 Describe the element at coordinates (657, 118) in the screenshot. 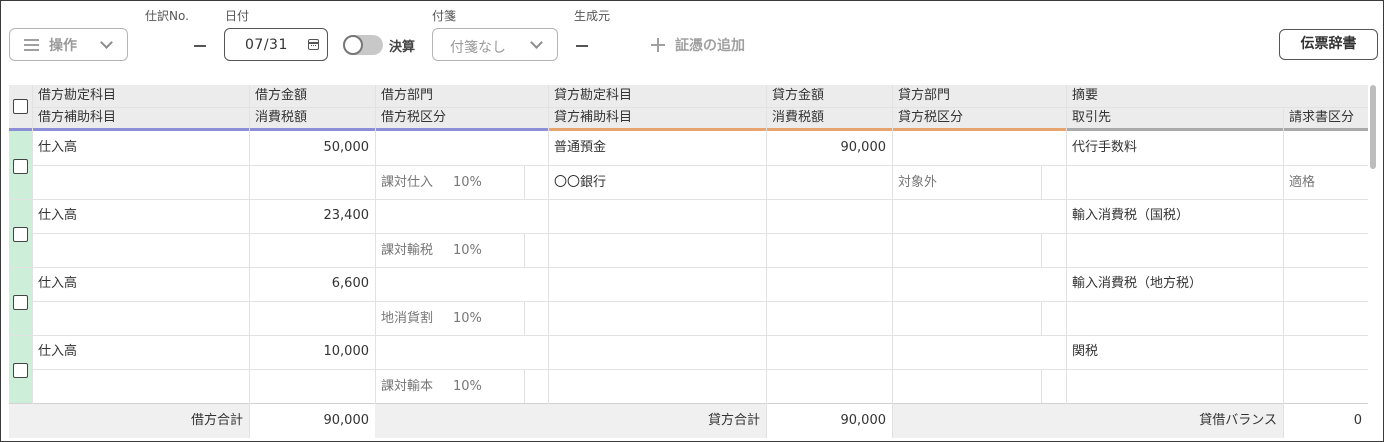

I see `header-credit-sub: 貸方補助科目` at that location.